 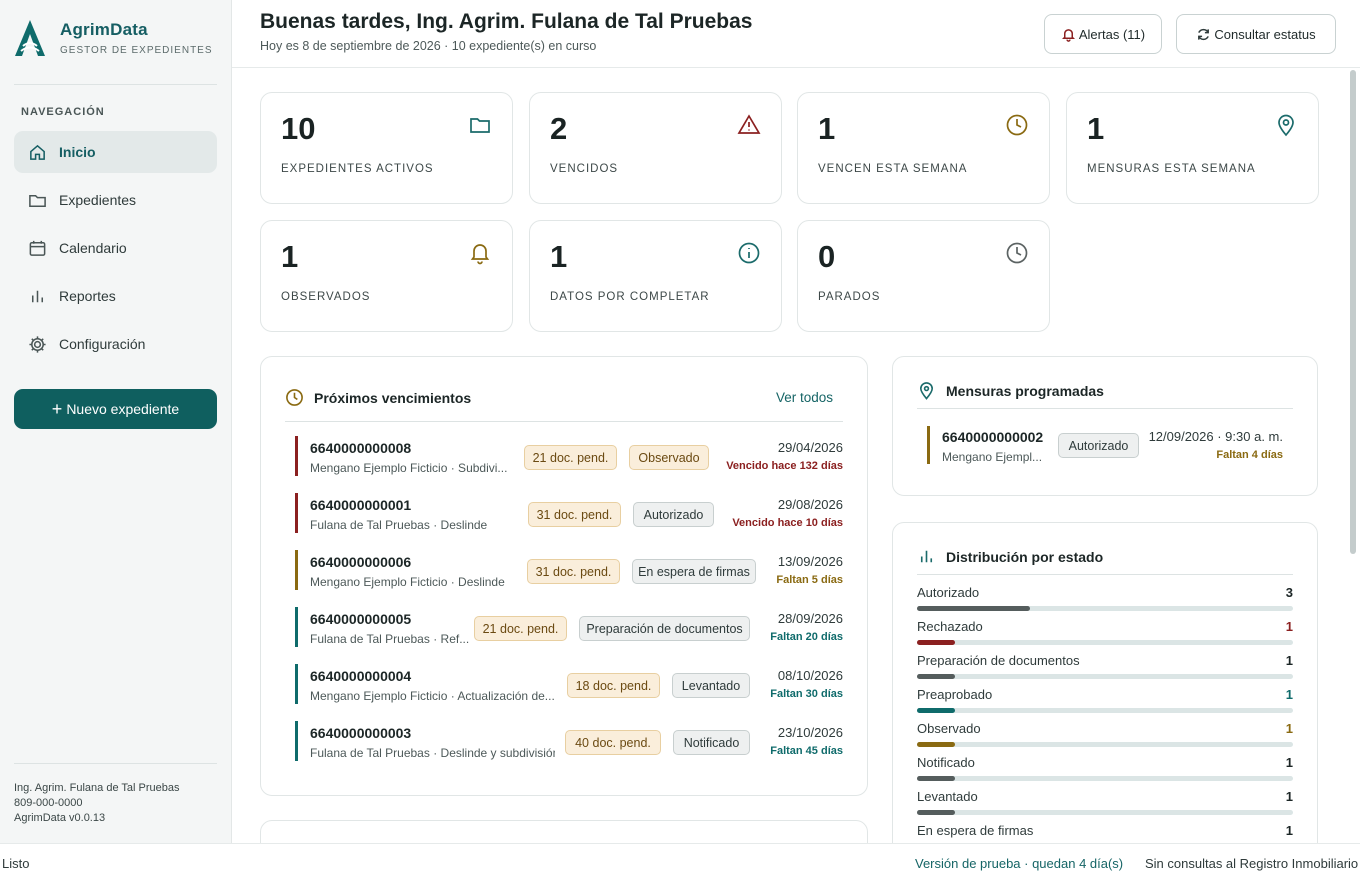 What do you see at coordinates (93, 248) in the screenshot?
I see `sidebar-item-label: Calendario` at bounding box center [93, 248].